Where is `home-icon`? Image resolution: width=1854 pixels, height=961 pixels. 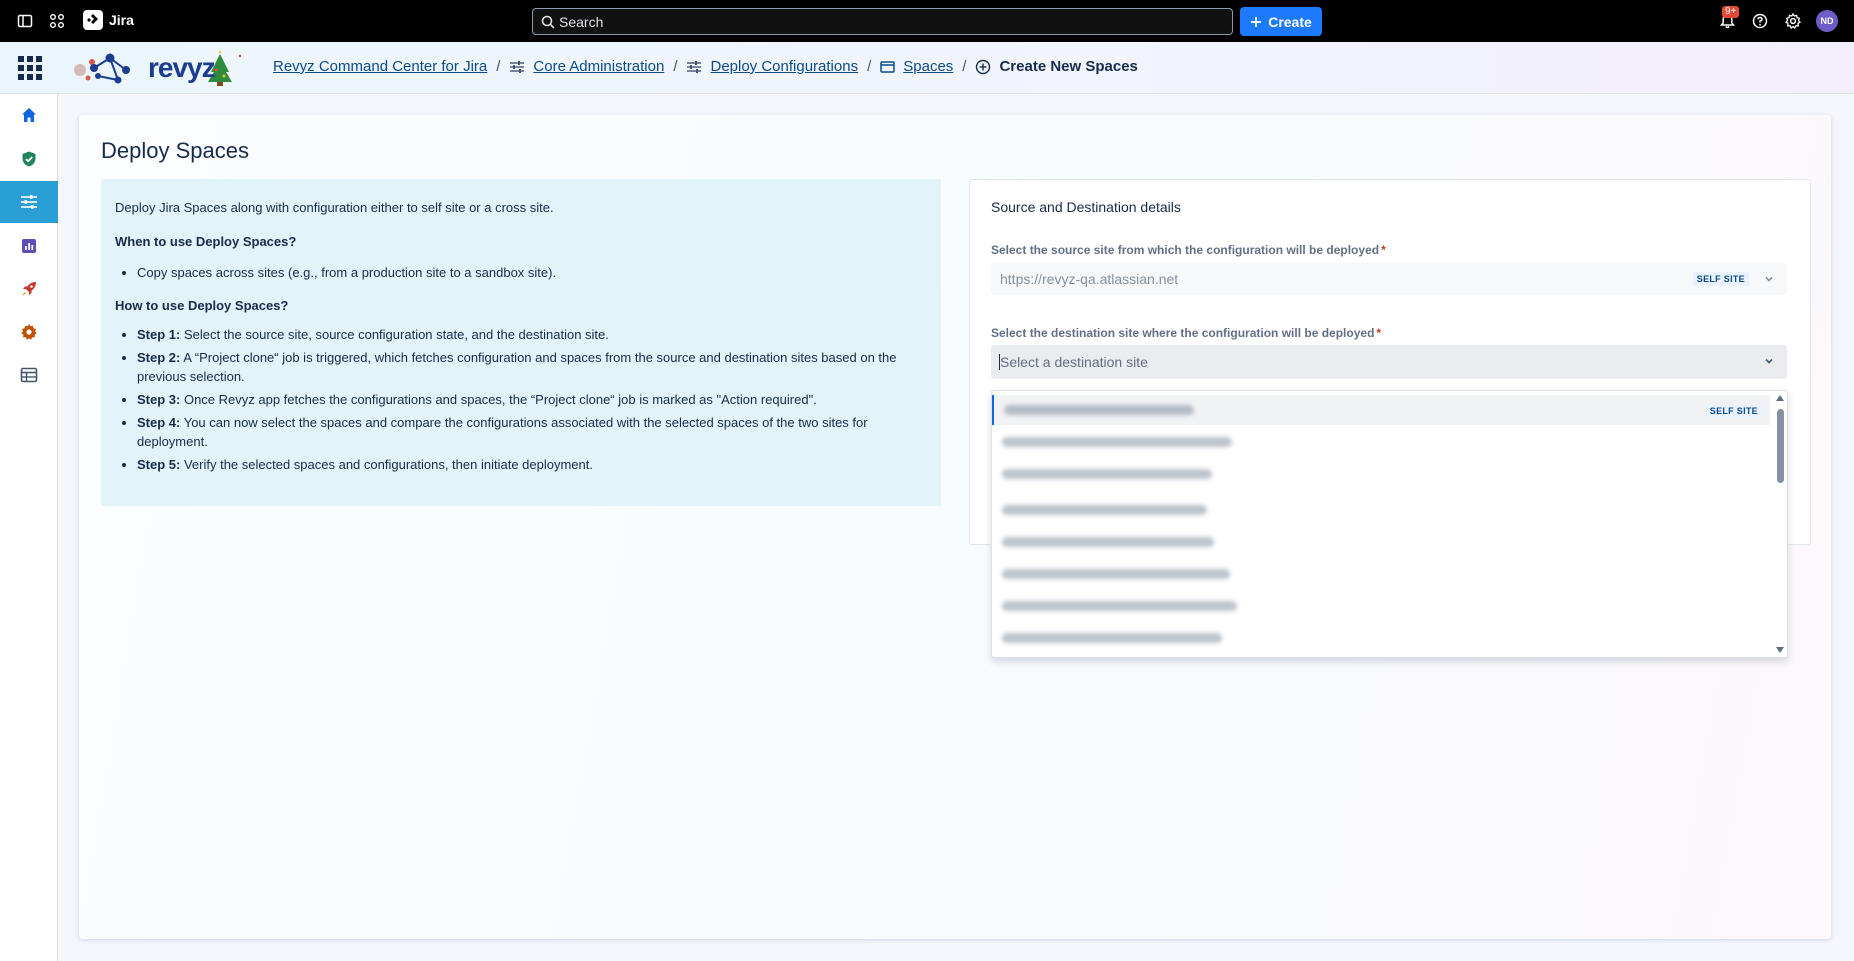 home-icon is located at coordinates (29, 115).